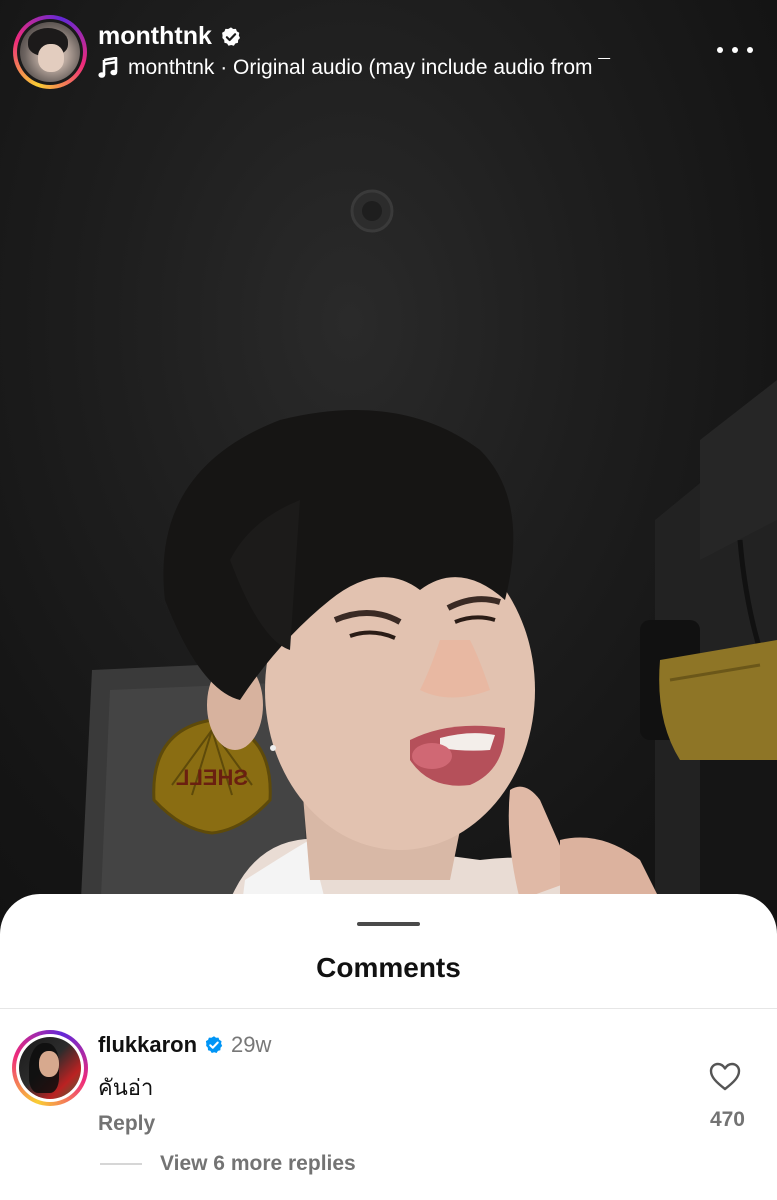  I want to click on author-username-row: monthtnk, so click(170, 36).